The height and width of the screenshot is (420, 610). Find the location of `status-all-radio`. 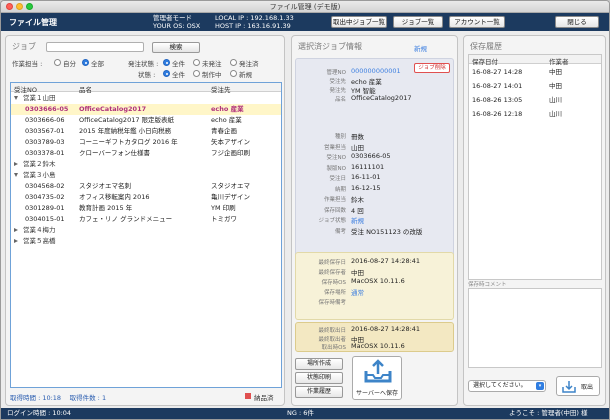

status-all-radio is located at coordinates (166, 73).